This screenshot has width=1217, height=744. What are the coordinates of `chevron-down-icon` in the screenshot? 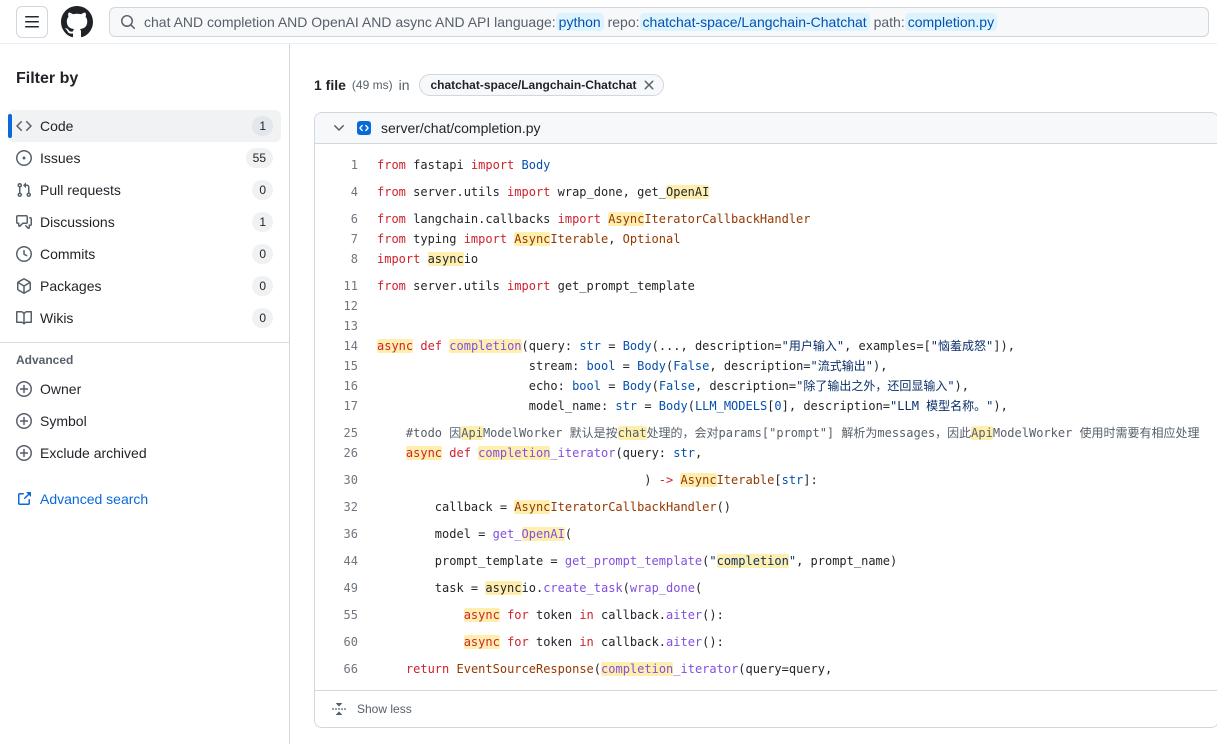 It's located at (339, 128).